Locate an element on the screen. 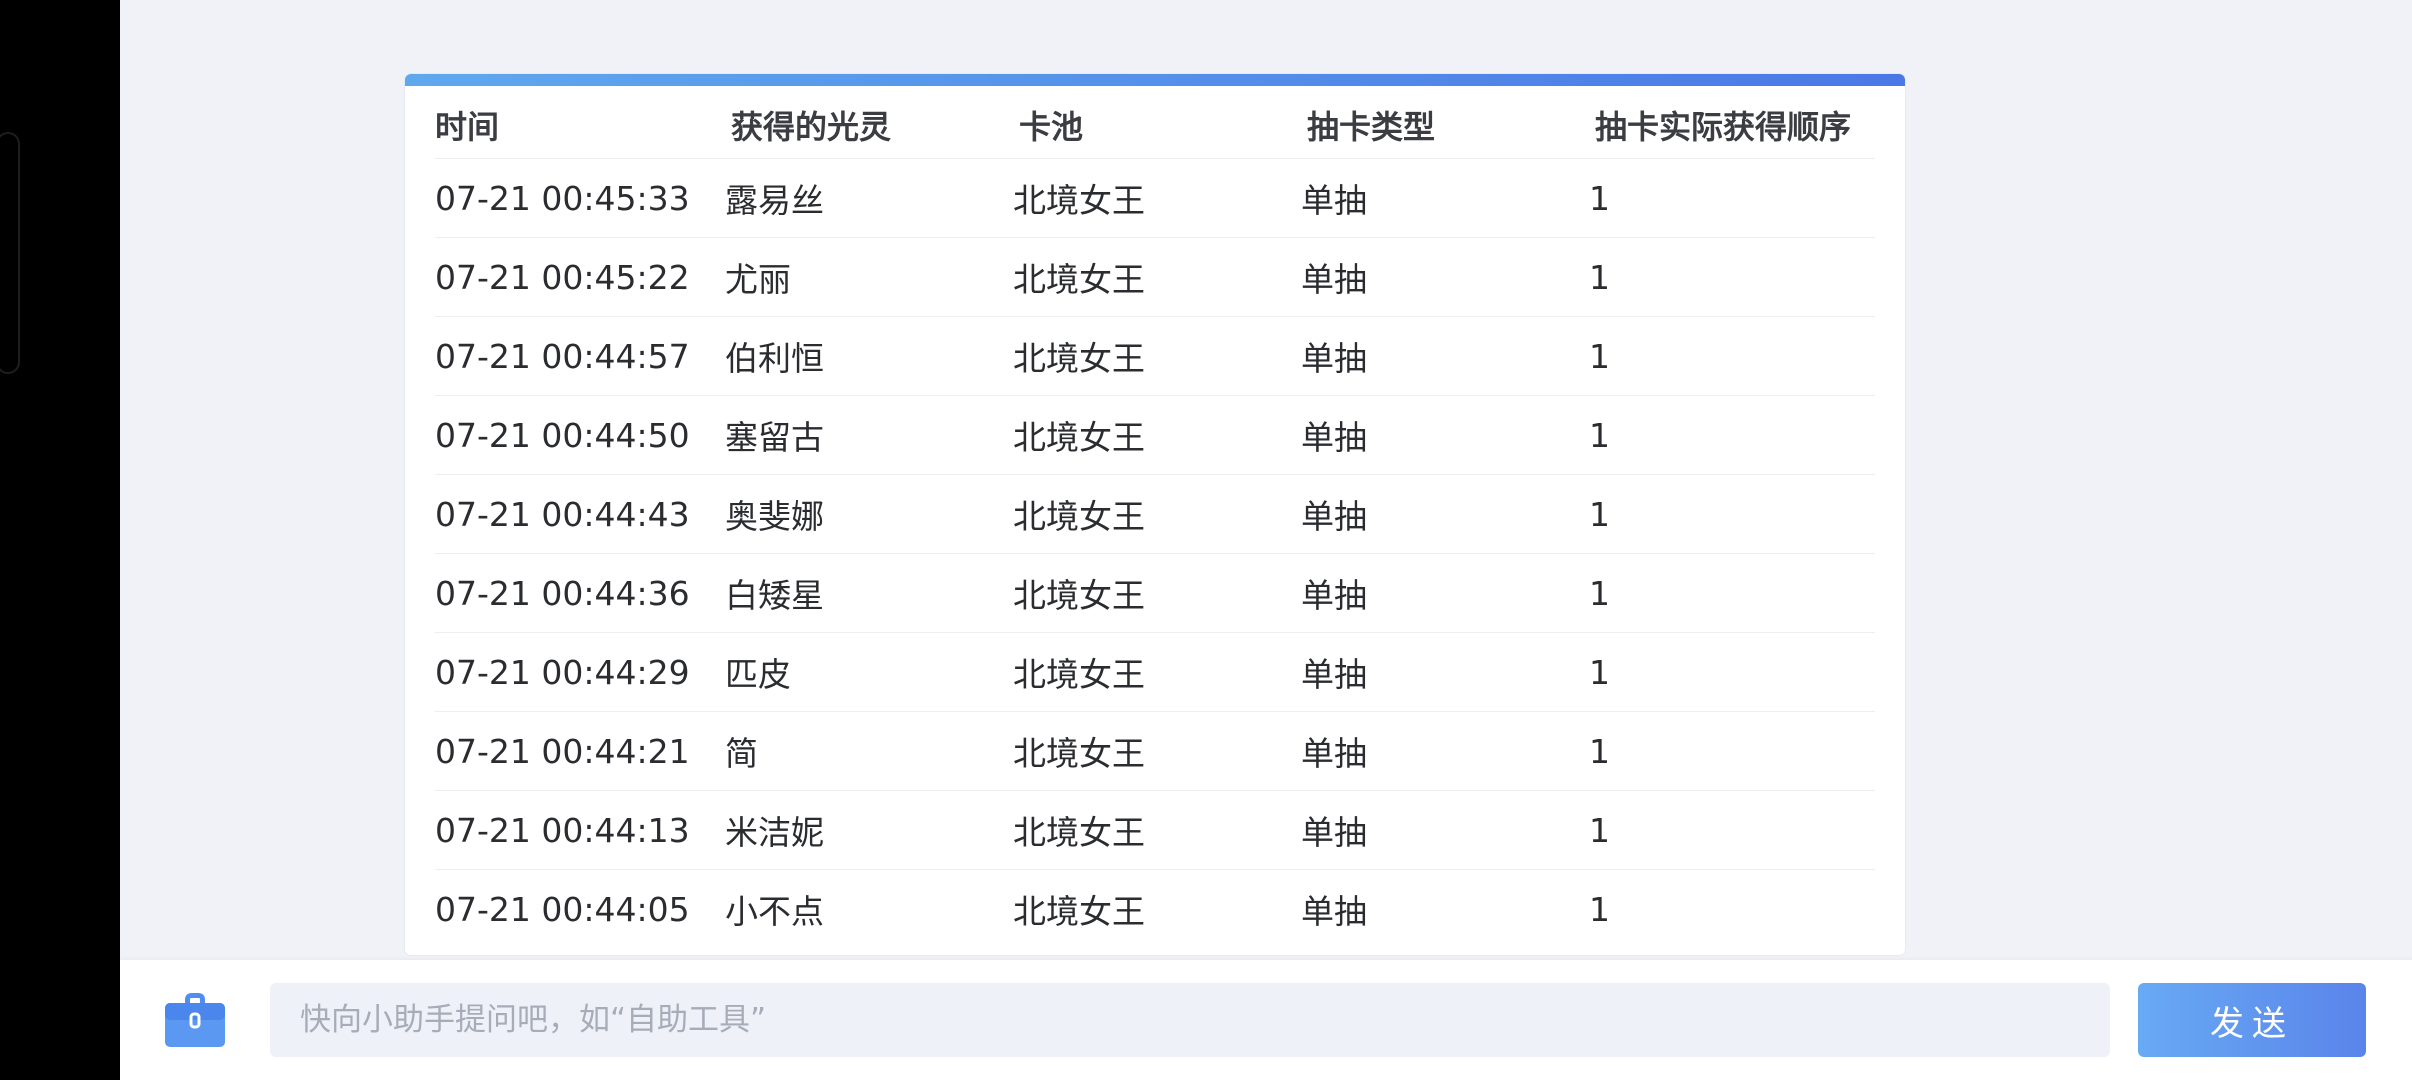 Image resolution: width=2412 pixels, height=1080 pixels. cell-spirit: 米洁妮 is located at coordinates (867, 830).